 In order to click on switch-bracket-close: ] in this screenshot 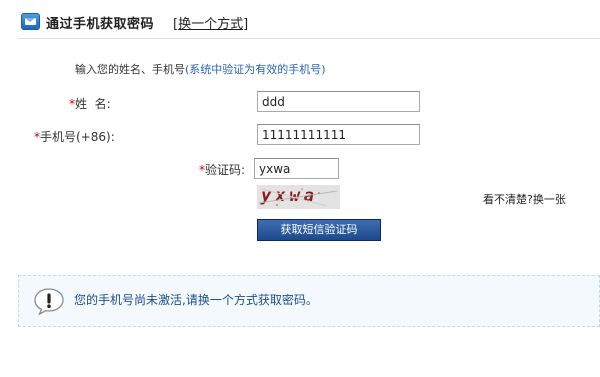, I will do `click(246, 24)`.